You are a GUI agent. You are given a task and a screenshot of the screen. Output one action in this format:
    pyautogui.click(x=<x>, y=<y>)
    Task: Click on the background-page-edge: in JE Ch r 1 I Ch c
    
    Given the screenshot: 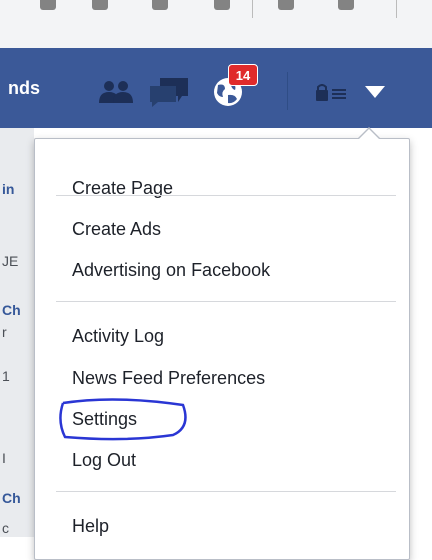 What is the action you would take?
    pyautogui.click(x=17, y=332)
    